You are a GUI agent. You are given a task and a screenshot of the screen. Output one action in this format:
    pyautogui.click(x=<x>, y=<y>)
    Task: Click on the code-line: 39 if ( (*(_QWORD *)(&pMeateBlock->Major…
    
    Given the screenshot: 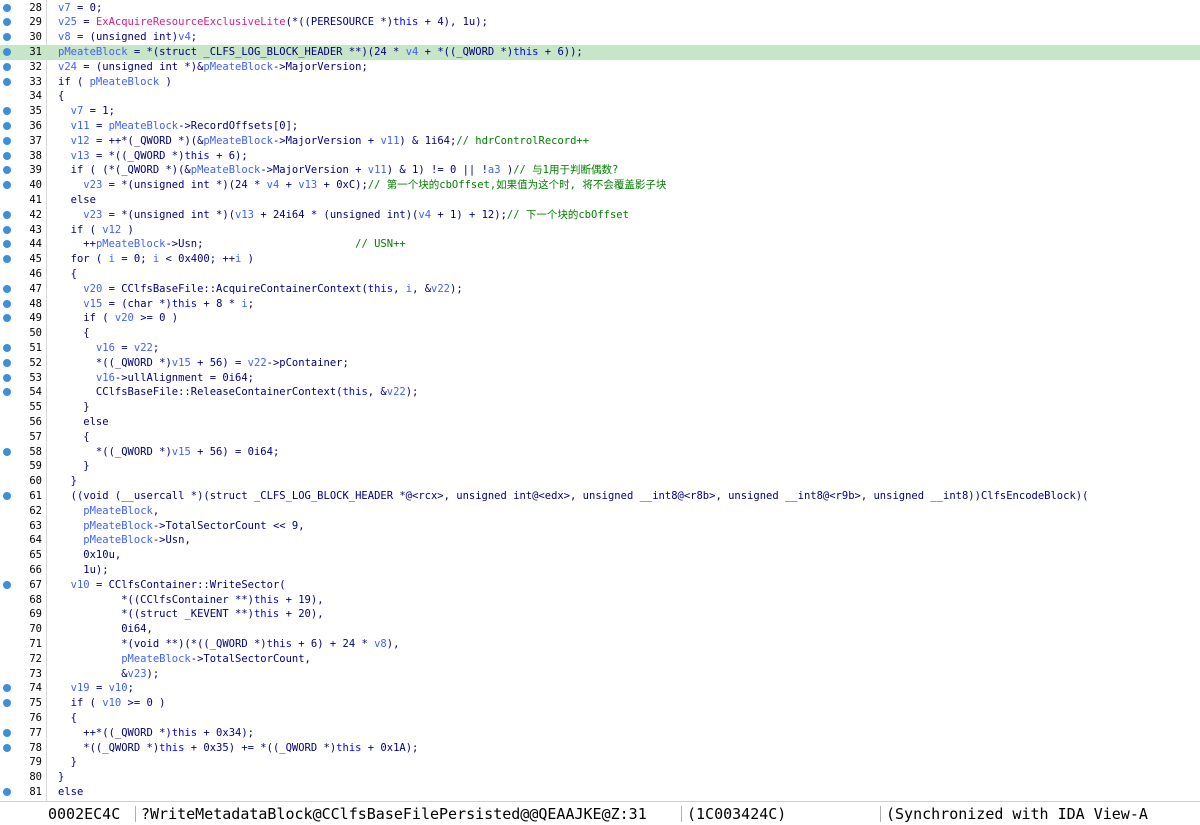 What is the action you would take?
    pyautogui.click(x=600, y=170)
    